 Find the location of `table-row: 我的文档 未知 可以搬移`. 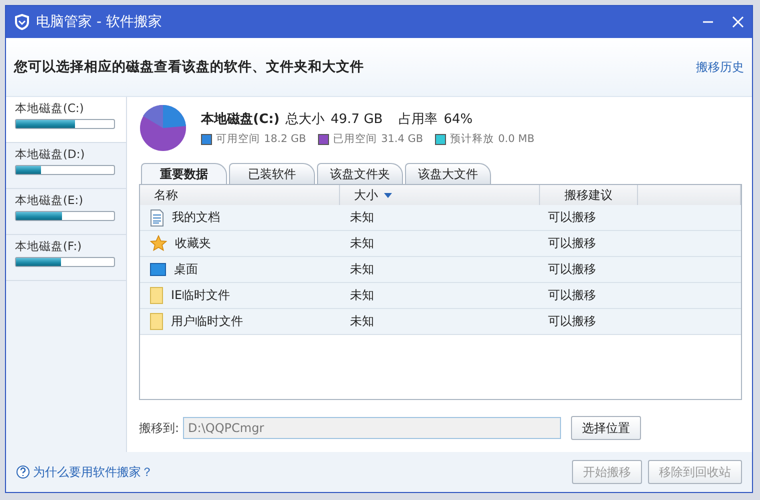

table-row: 我的文档 未知 可以搬移 is located at coordinates (440, 218).